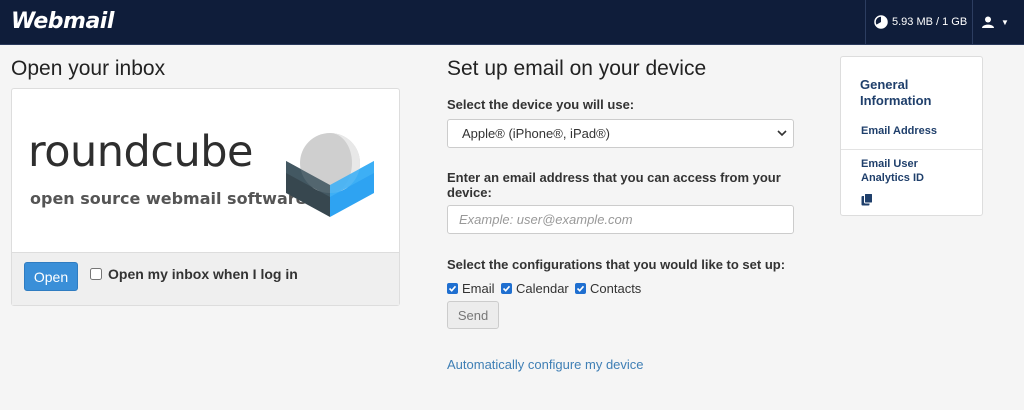 The height and width of the screenshot is (410, 1024). I want to click on quota-text: 5.93 MB / 1 GB, so click(930, 22).